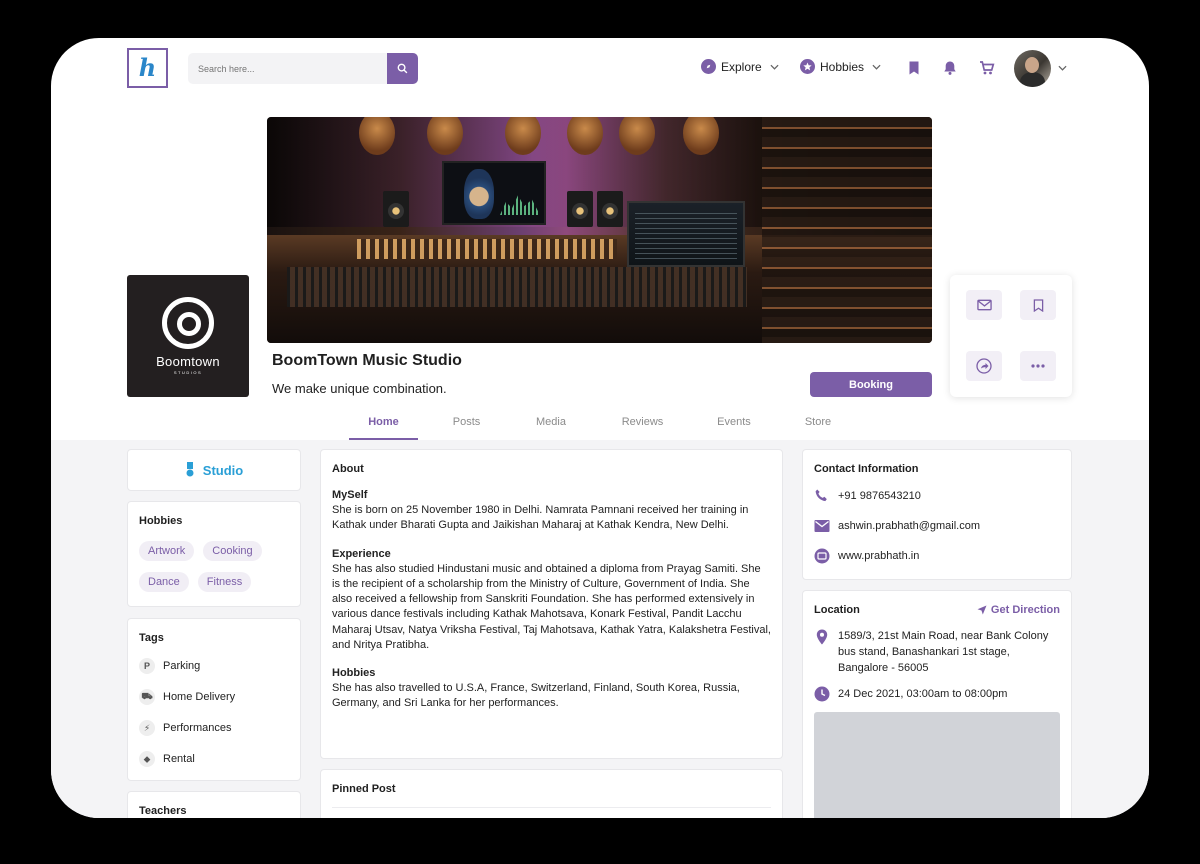 The height and width of the screenshot is (864, 1200). What do you see at coordinates (164, 582) in the screenshot?
I see `hobby-chip: Dance` at bounding box center [164, 582].